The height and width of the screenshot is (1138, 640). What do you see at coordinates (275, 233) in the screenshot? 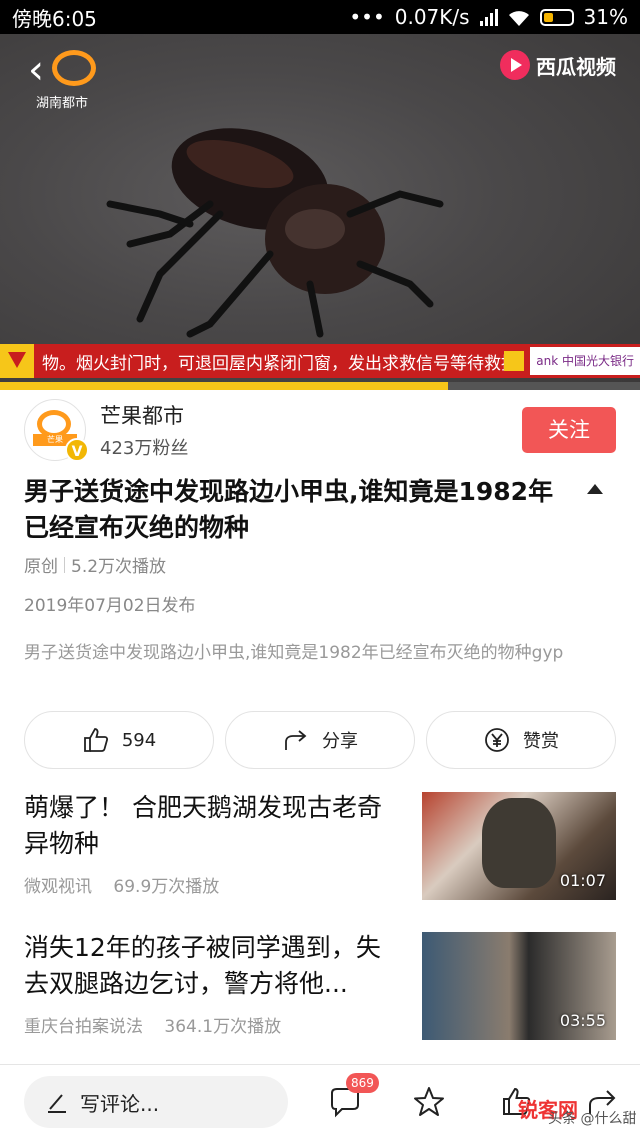
I see `beetle-image` at bounding box center [275, 233].